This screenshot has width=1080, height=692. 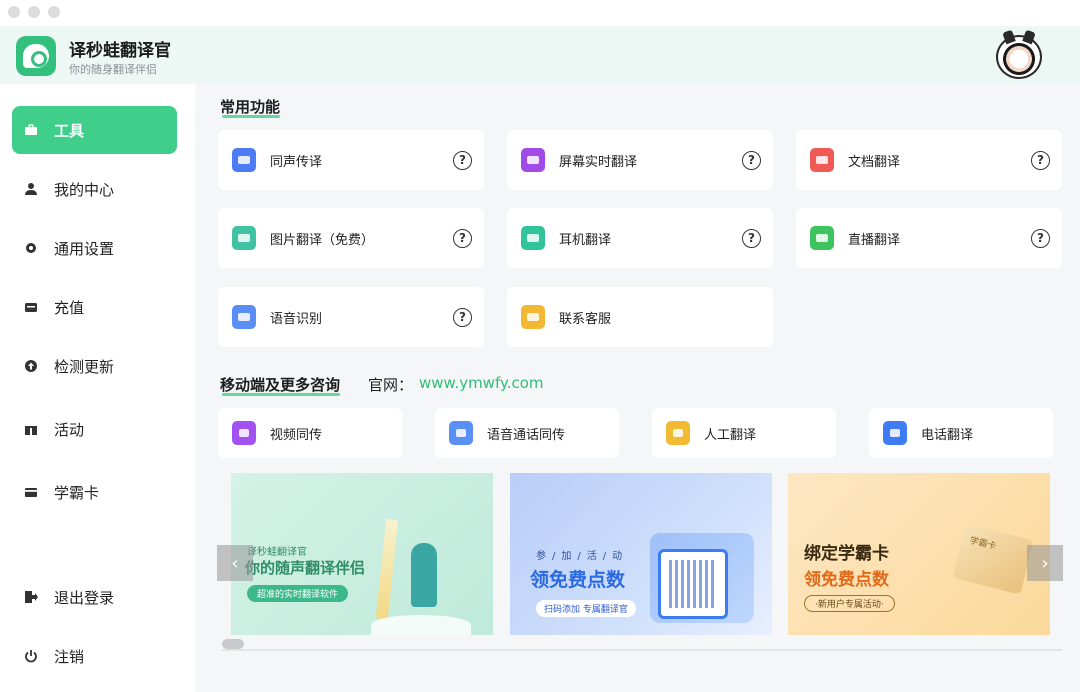 What do you see at coordinates (533, 238) in the screenshot?
I see `headphones-icon` at bounding box center [533, 238].